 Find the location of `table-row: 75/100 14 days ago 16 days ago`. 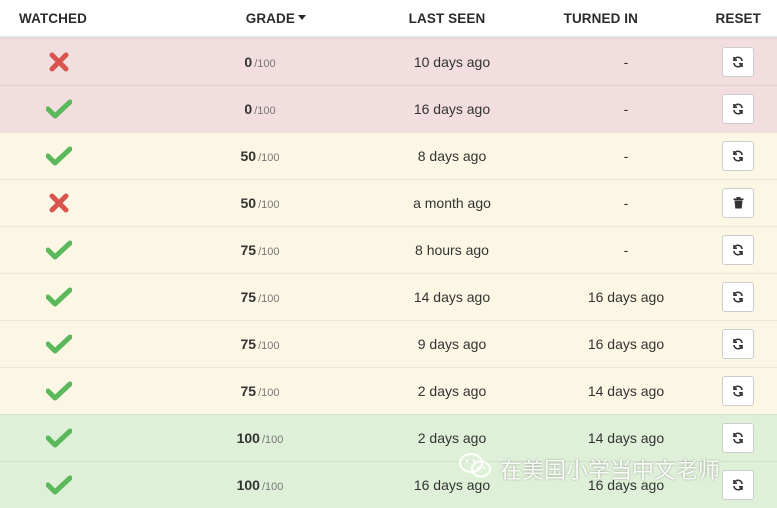

table-row: 75/100 14 days ago 16 days ago is located at coordinates (388, 296).